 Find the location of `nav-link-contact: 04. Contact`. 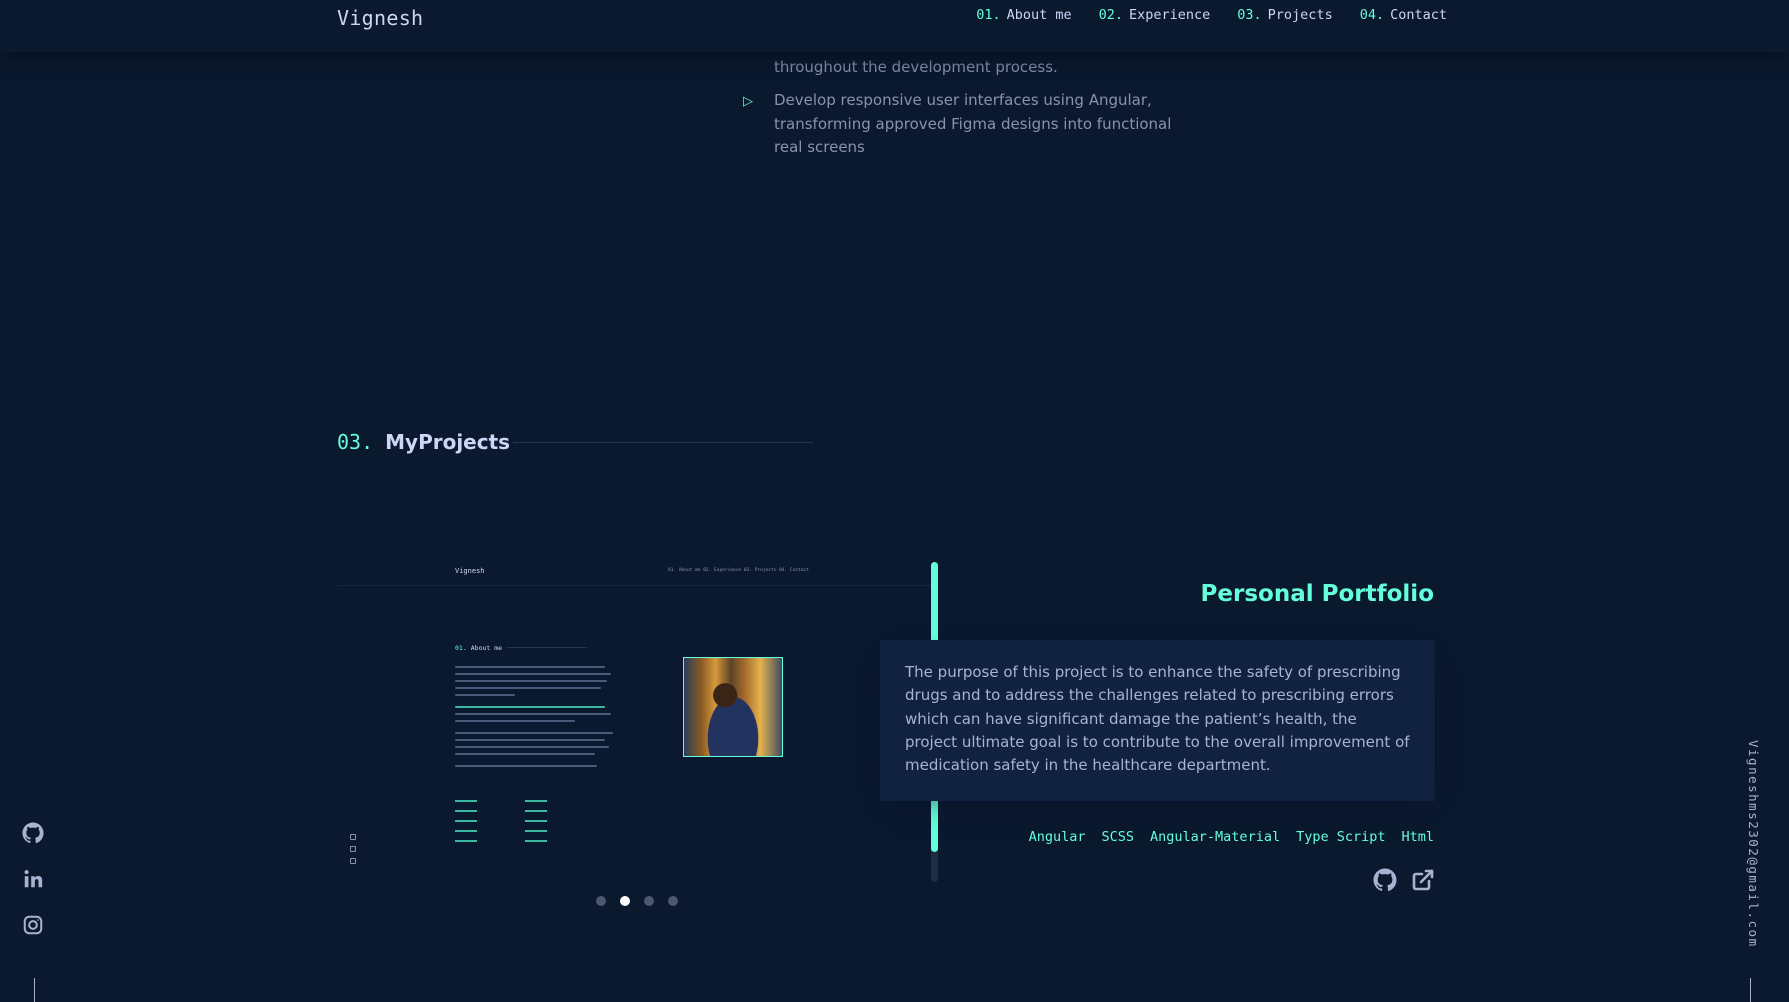

nav-link-contact: 04. Contact is located at coordinates (1403, 15).